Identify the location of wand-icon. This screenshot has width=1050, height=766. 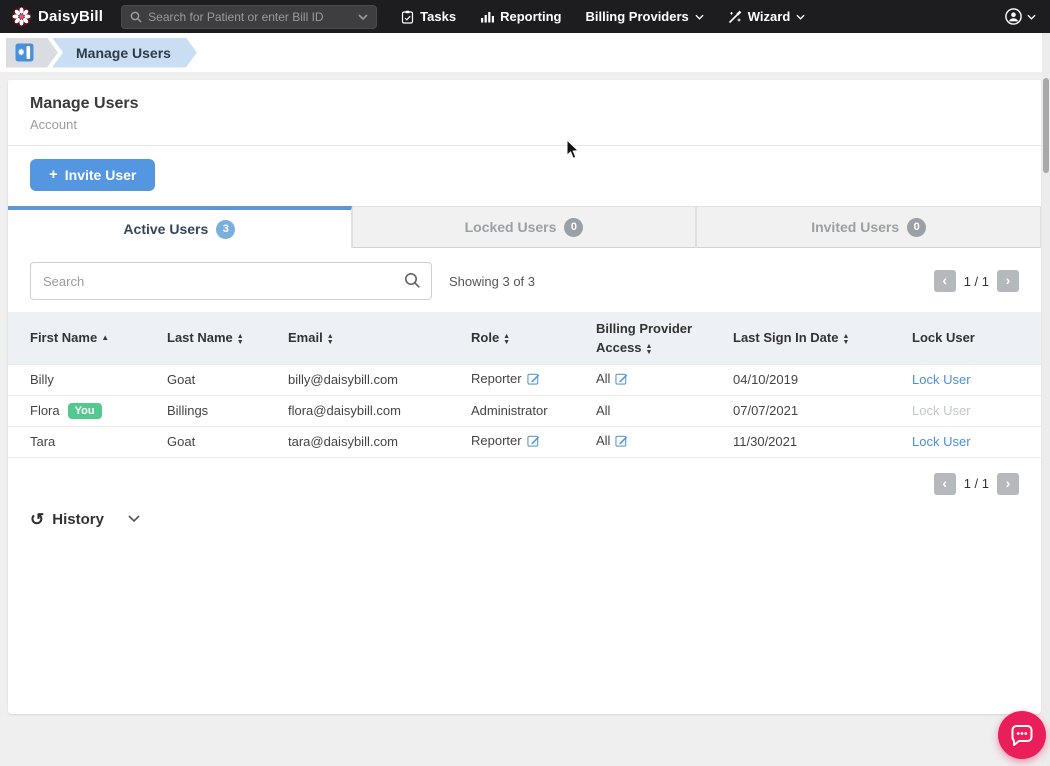
(735, 17).